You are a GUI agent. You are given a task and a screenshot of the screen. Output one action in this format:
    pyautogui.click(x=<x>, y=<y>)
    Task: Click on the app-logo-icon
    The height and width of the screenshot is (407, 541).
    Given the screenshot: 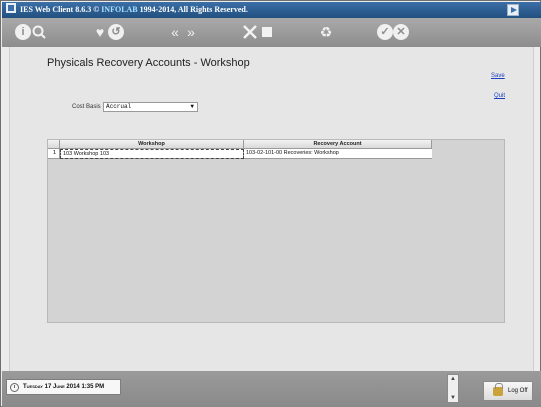 What is the action you would take?
    pyautogui.click(x=11, y=8)
    